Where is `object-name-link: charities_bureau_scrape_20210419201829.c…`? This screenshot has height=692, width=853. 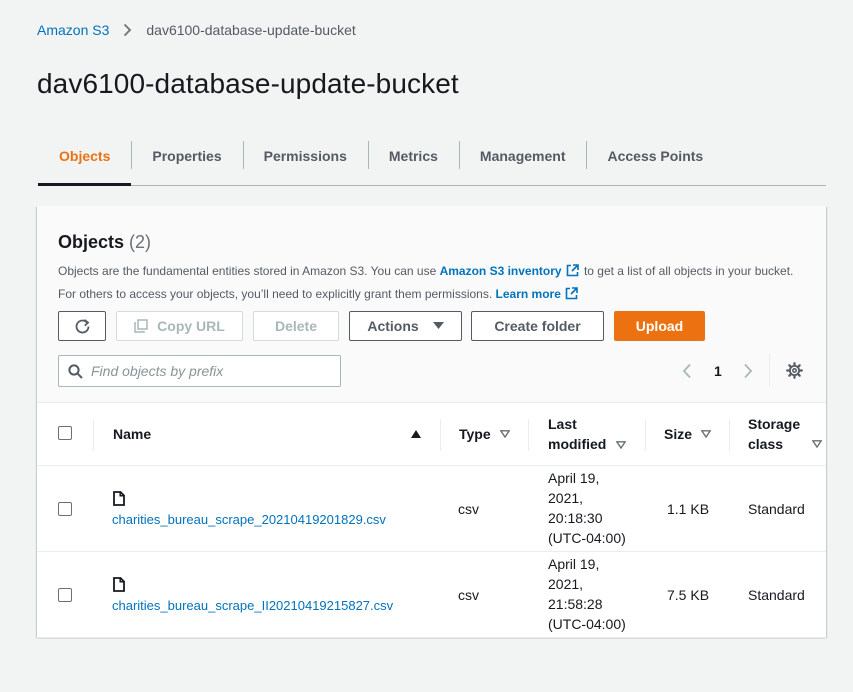
object-name-link: charities_bureau_scrape_20210419201829.c… is located at coordinates (249, 519).